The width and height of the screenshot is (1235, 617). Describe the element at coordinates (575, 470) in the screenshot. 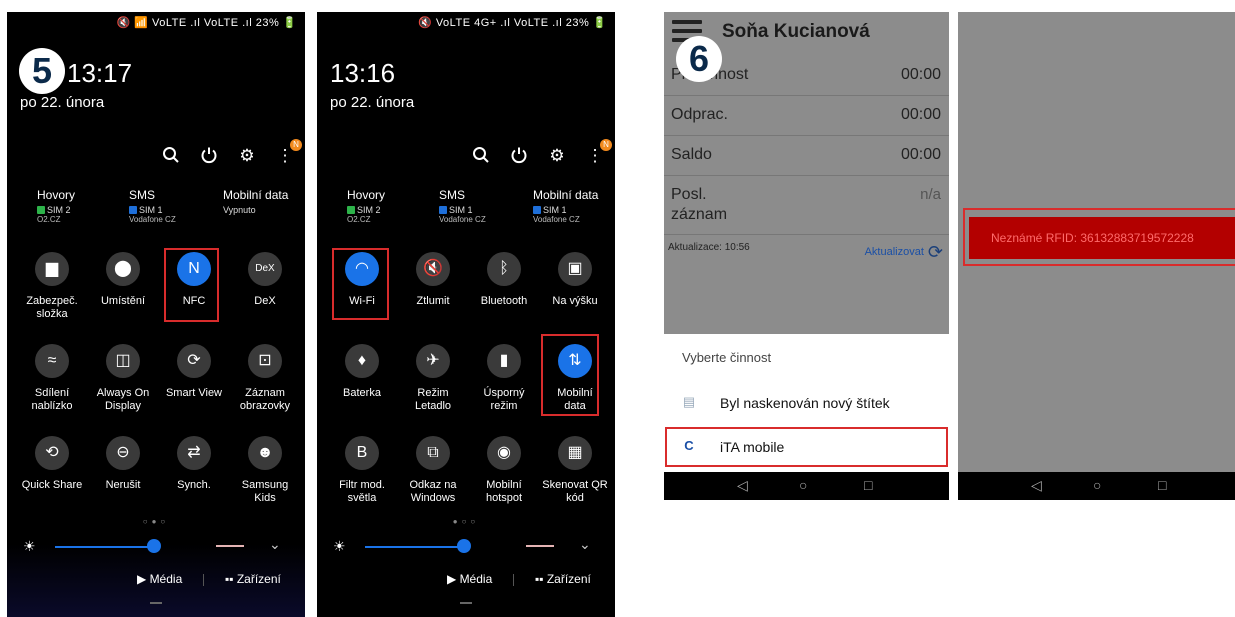

I see `tile-qr-scan: ▦ Skenovat QR kód` at that location.